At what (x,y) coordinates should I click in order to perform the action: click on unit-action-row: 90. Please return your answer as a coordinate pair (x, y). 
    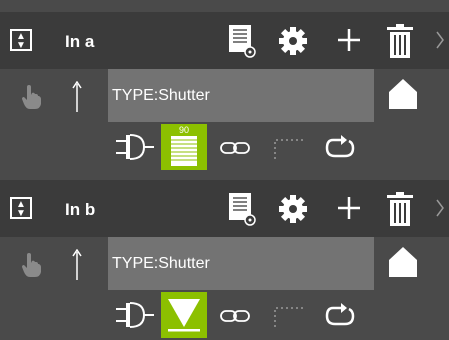
    Looking at the image, I should click on (224, 147).